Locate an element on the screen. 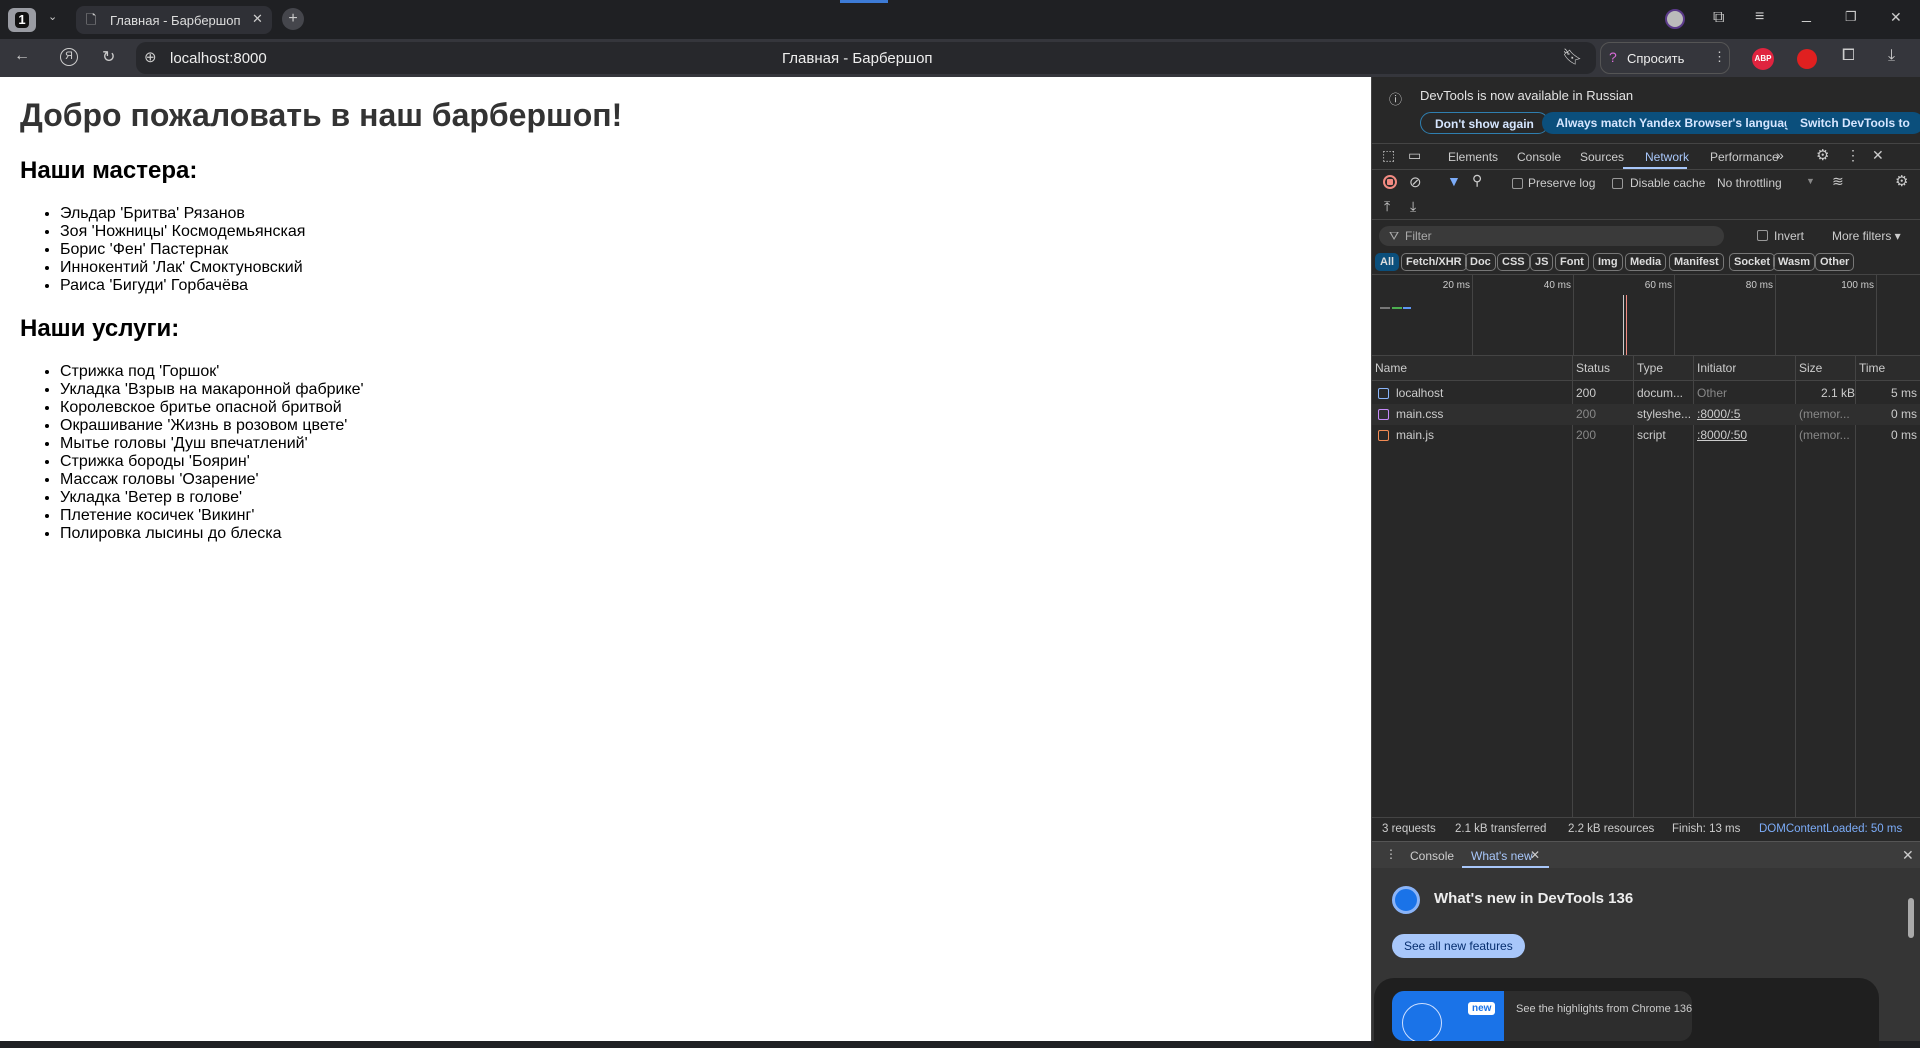 The width and height of the screenshot is (1920, 1048). tab-elements: Elements is located at coordinates (1473, 157).